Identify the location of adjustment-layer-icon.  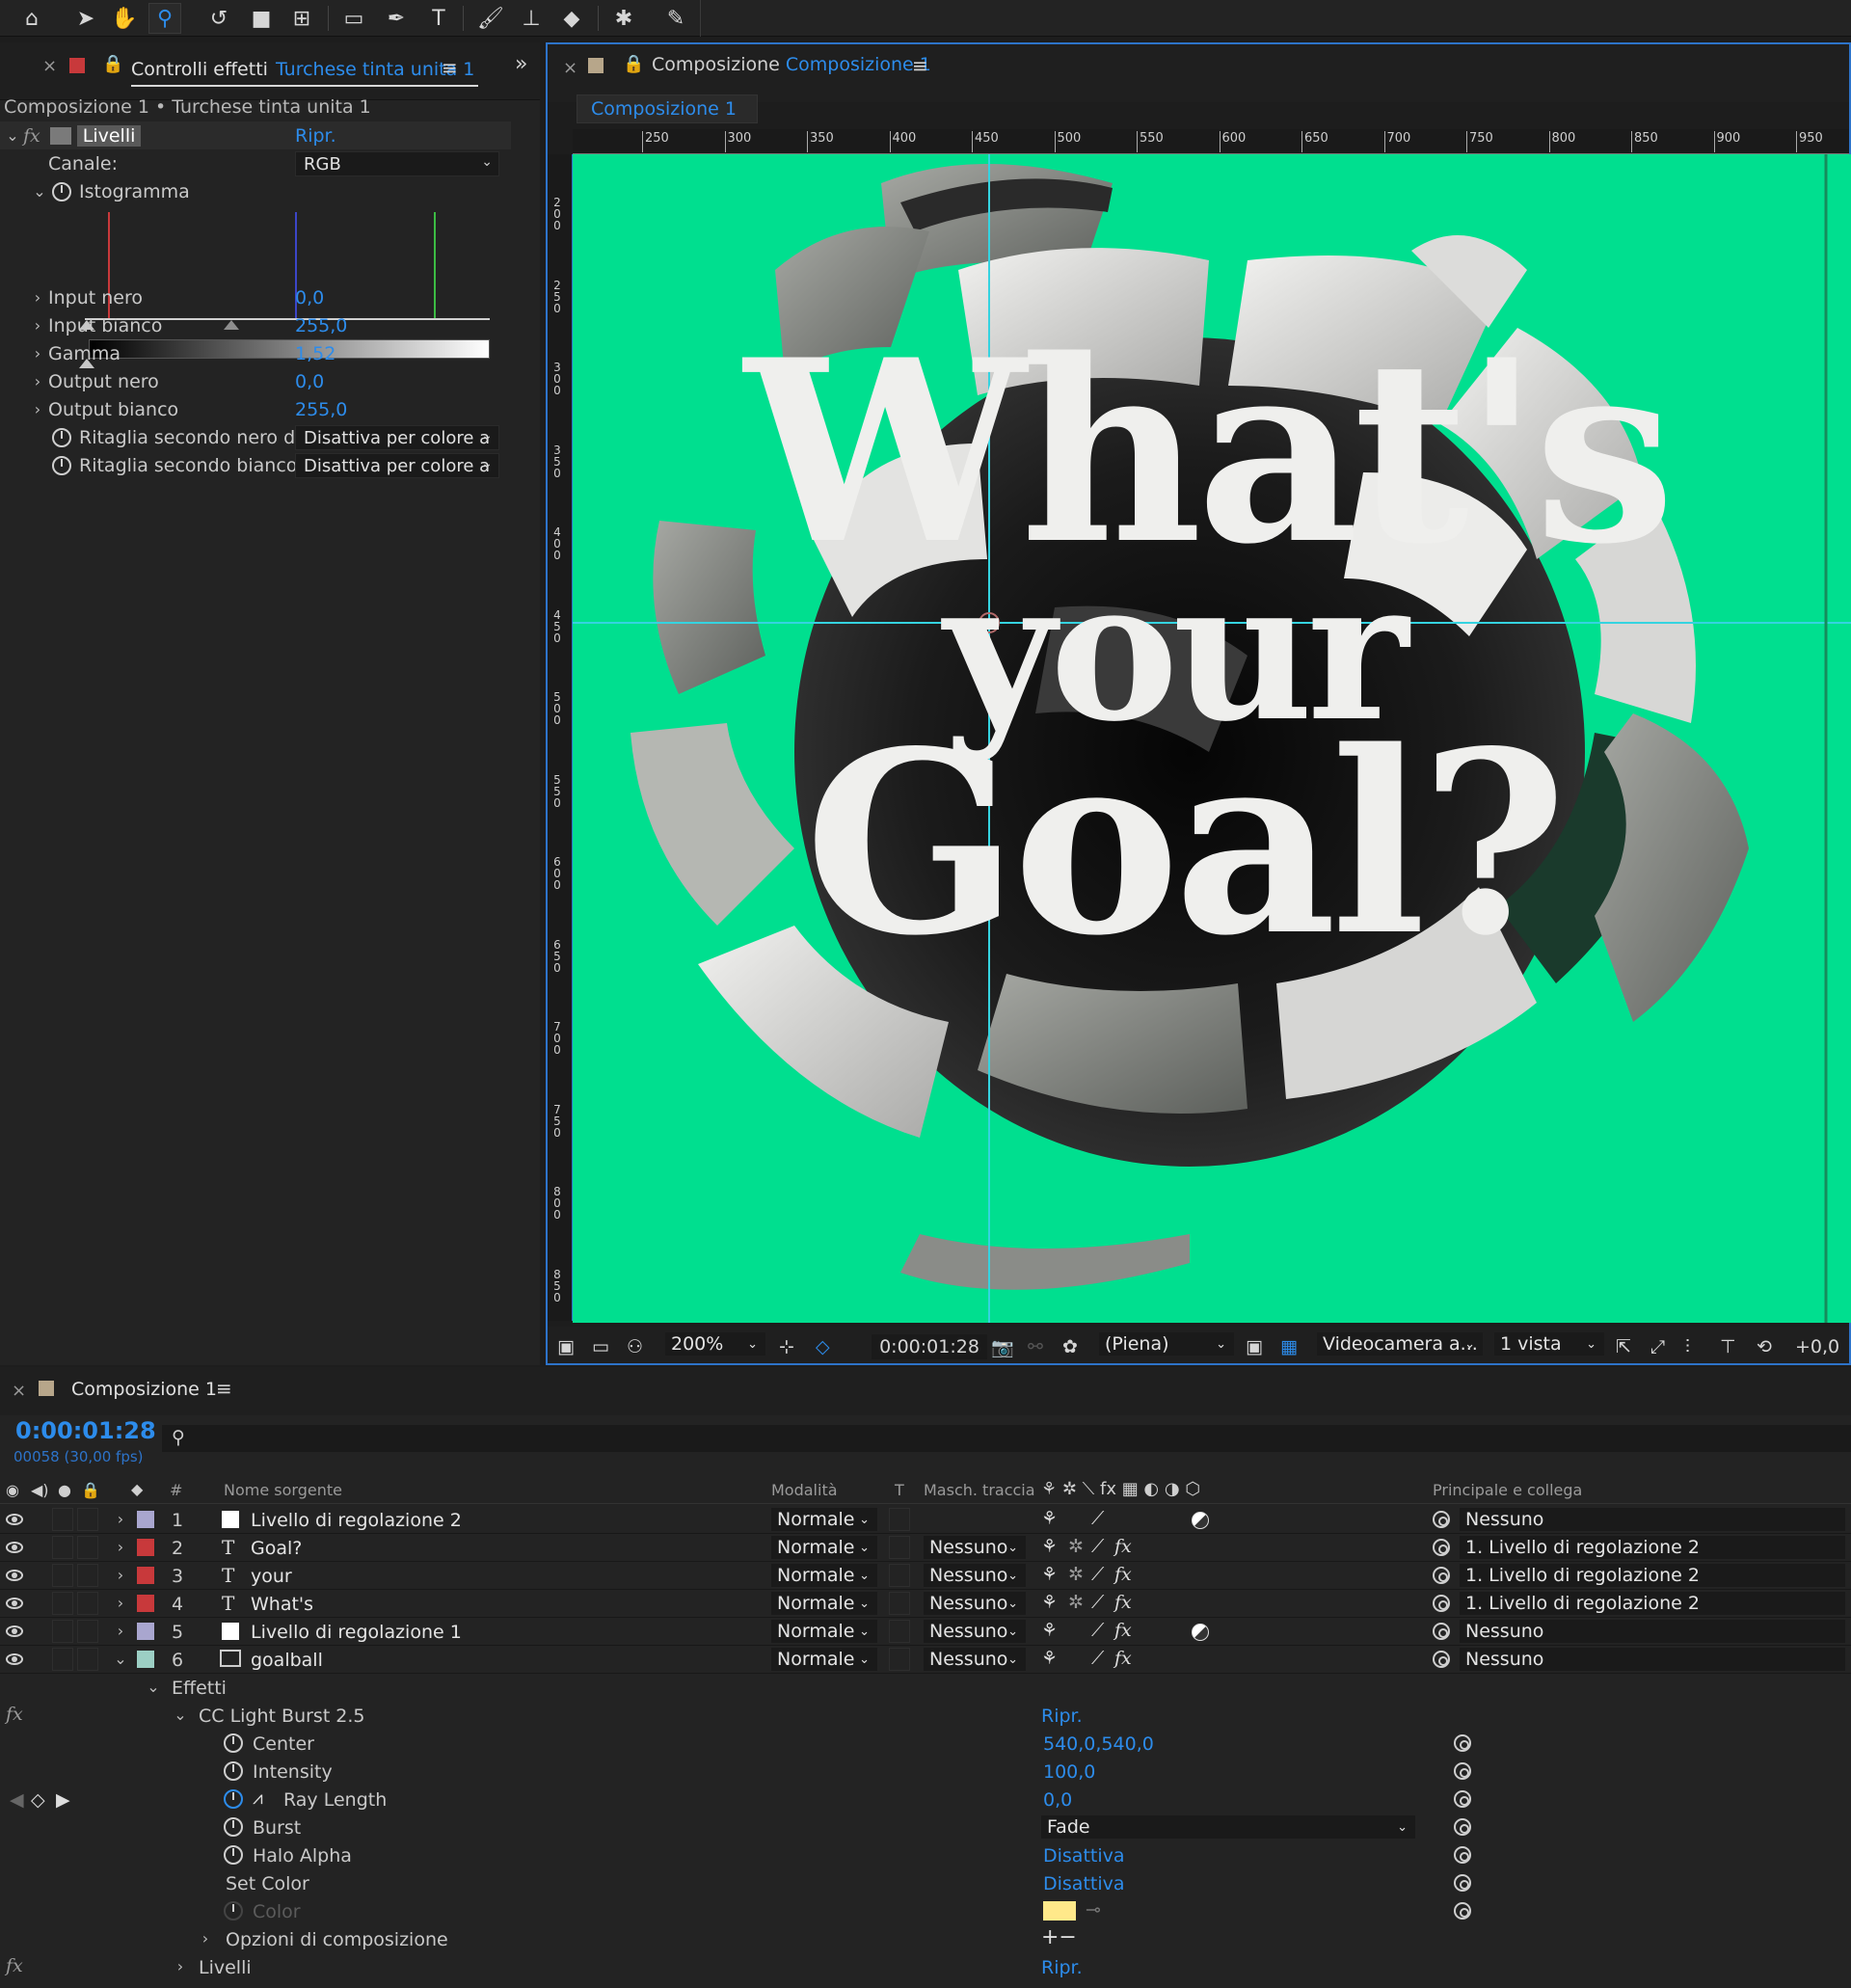
(1200, 1520).